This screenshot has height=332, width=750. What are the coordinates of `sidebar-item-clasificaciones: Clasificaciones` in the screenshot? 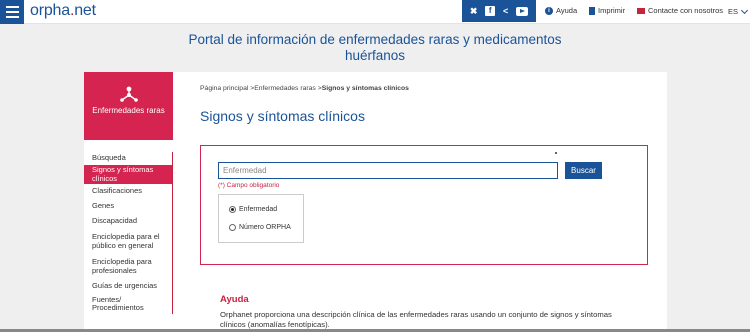 It's located at (128, 191).